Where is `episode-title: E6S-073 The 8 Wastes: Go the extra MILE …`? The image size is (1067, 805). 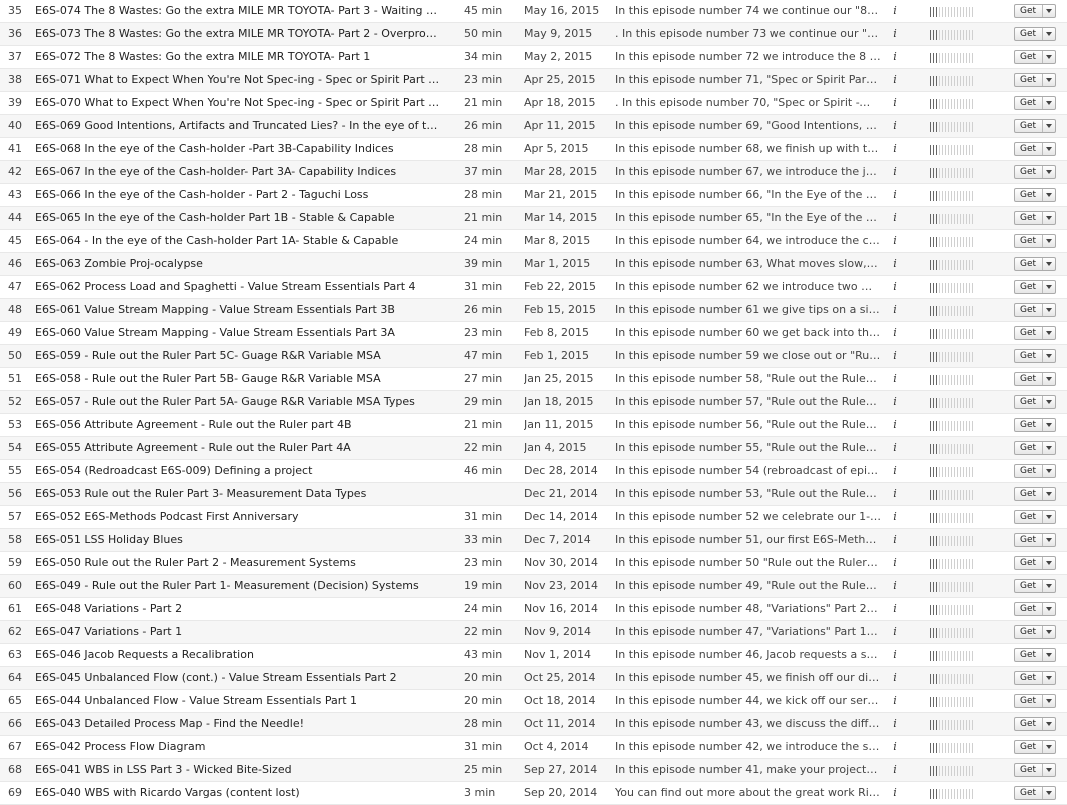
episode-title: E6S-073 The 8 Wastes: Go the extra MILE … is located at coordinates (237, 34).